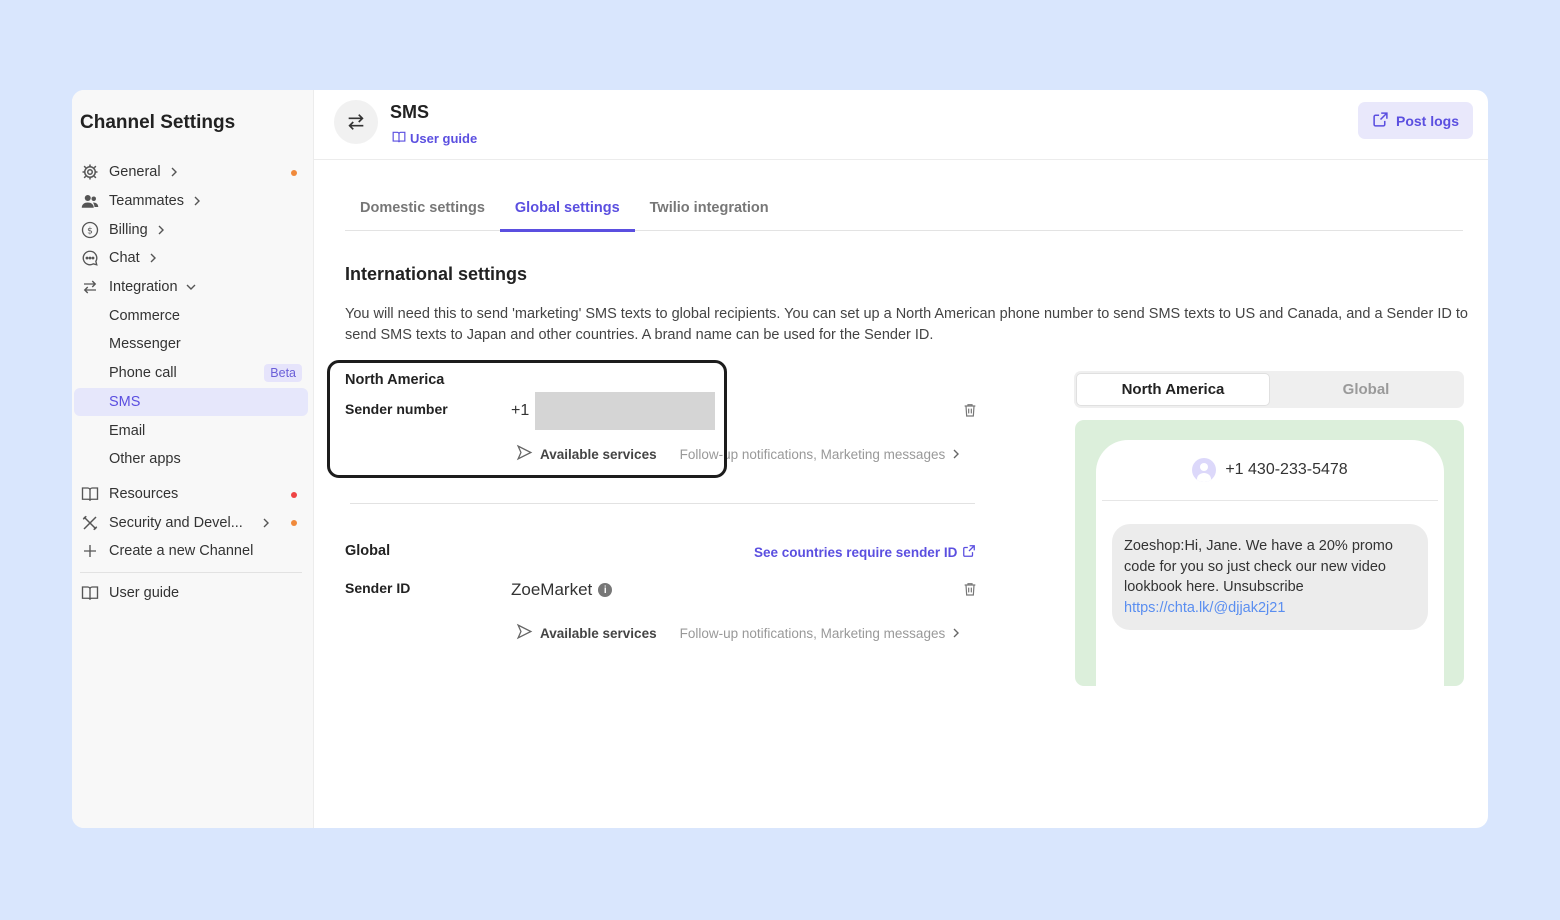 The height and width of the screenshot is (920, 1560). I want to click on page-title: SMS, so click(410, 112).